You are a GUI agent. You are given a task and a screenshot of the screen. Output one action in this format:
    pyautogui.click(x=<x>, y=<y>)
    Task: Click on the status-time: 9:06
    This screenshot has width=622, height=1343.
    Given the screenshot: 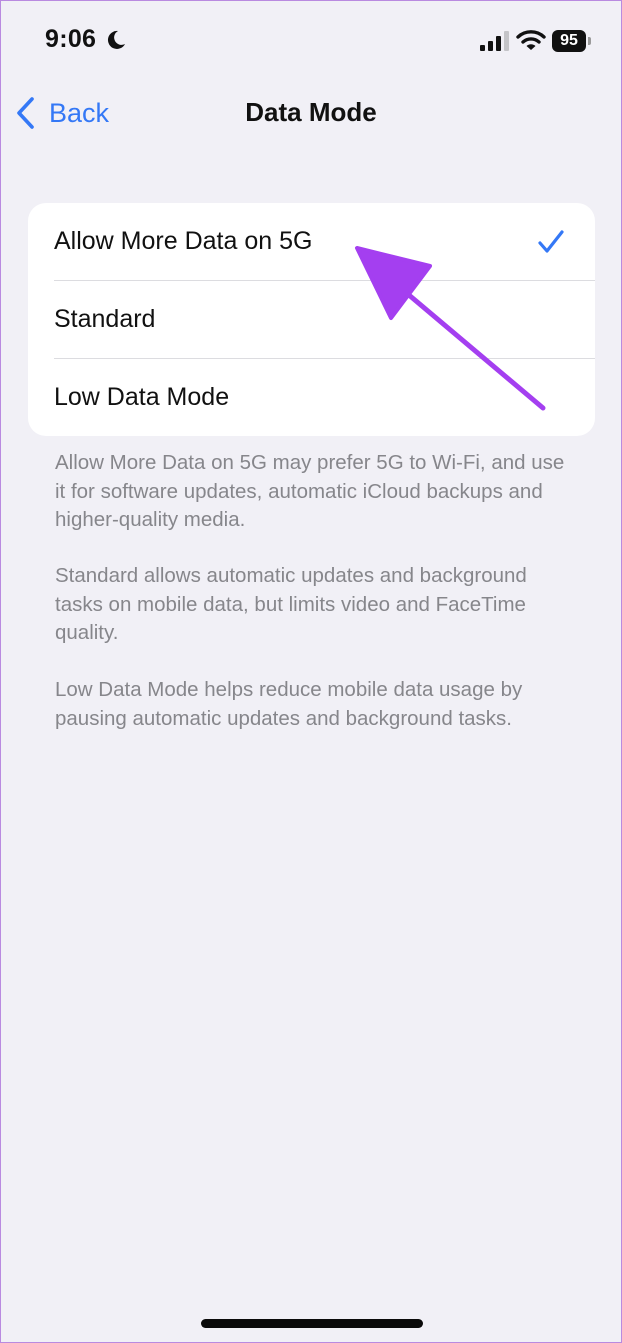 What is the action you would take?
    pyautogui.click(x=71, y=39)
    